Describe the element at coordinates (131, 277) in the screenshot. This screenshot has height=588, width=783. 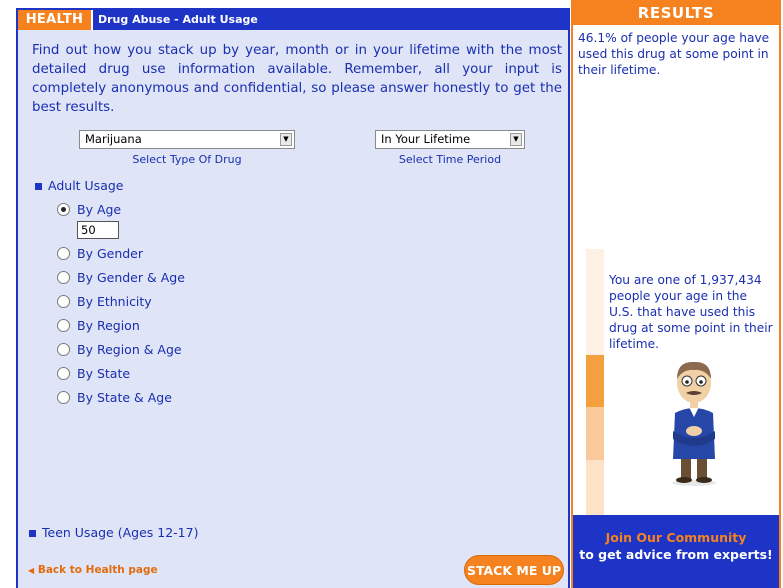
I see `option-label: By Gender & Age` at that location.